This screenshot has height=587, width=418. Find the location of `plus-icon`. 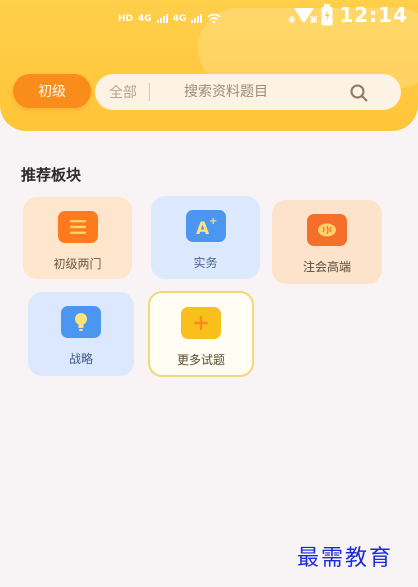

plus-icon is located at coordinates (201, 323).